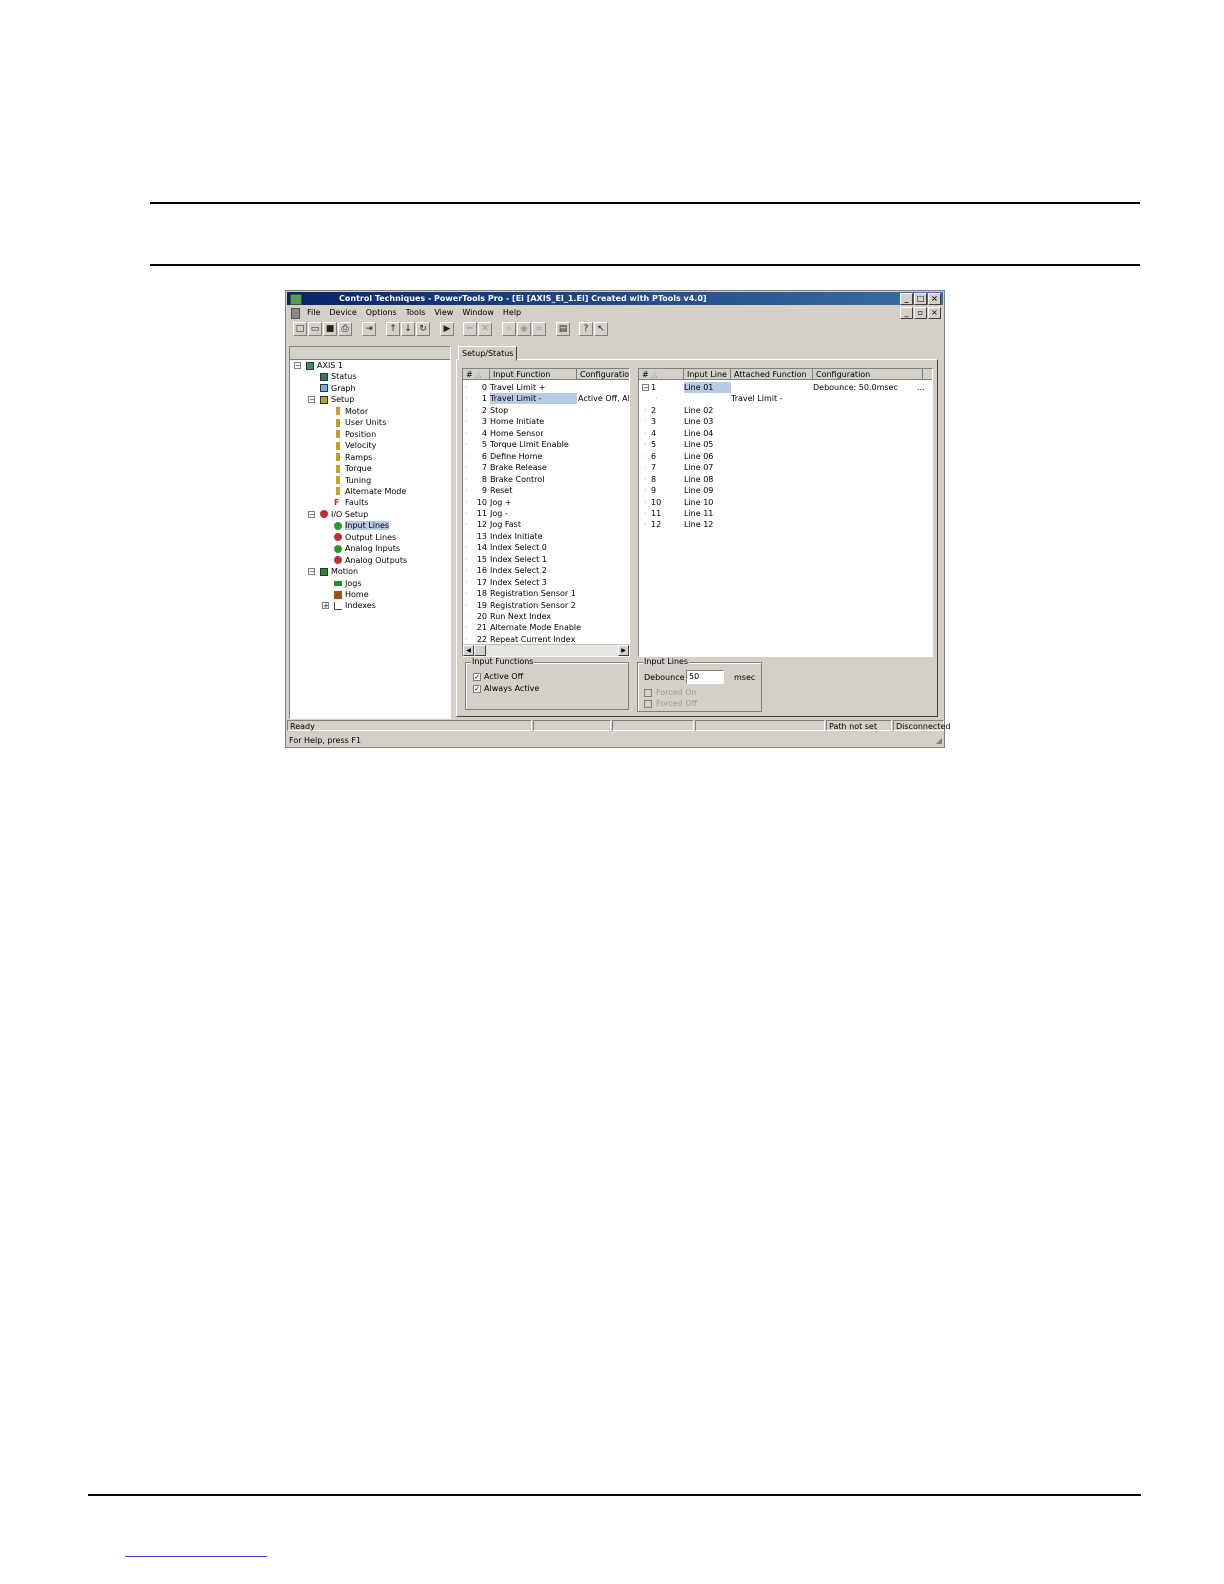 This screenshot has width=1224, height=1584. Describe the element at coordinates (546, 536) in the screenshot. I see `input-function-row: · 13 Index Initiate` at that location.